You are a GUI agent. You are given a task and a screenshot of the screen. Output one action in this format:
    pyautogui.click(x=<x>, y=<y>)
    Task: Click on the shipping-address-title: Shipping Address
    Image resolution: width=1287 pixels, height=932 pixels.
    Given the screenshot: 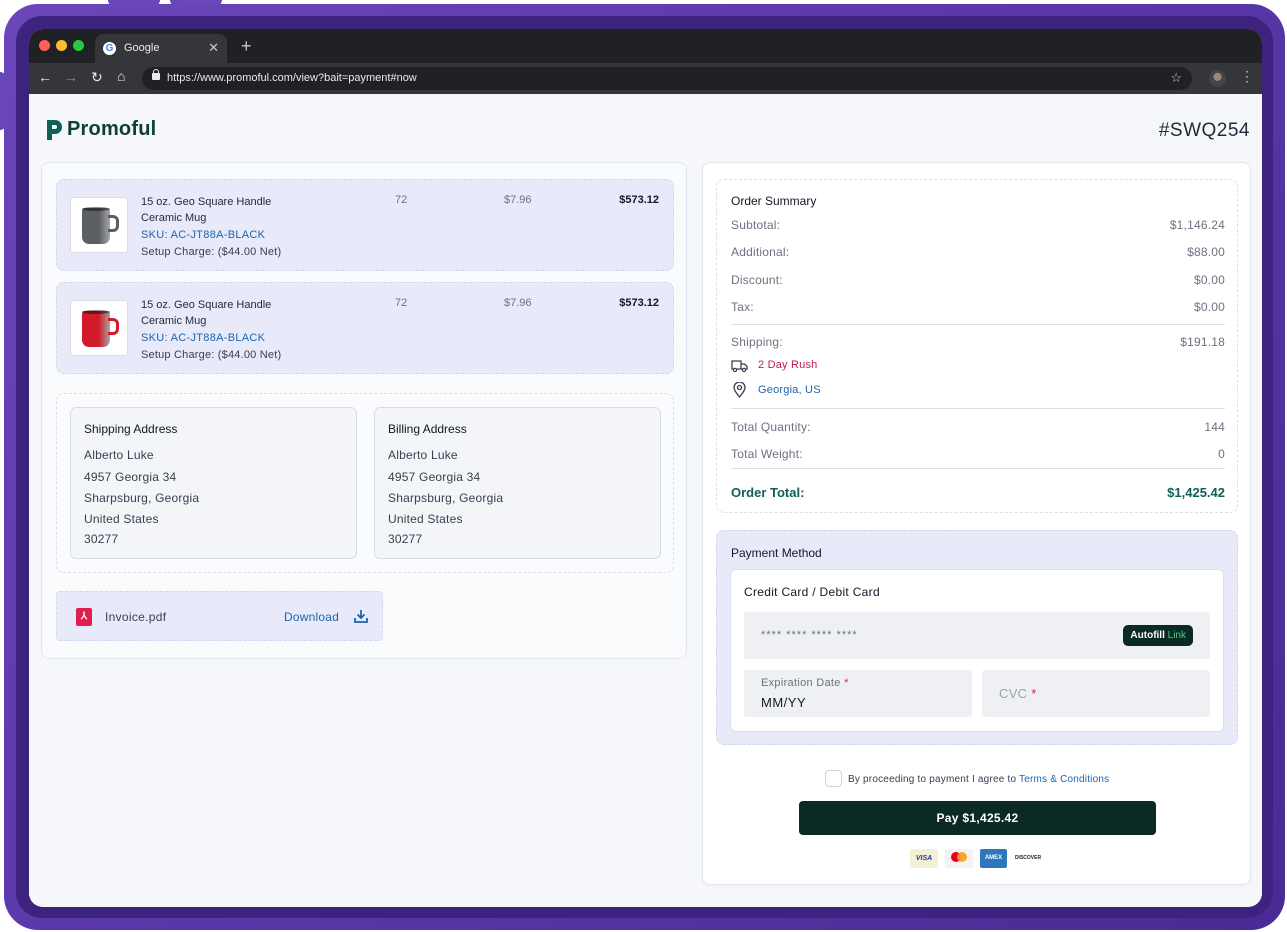 What is the action you would take?
    pyautogui.click(x=131, y=429)
    